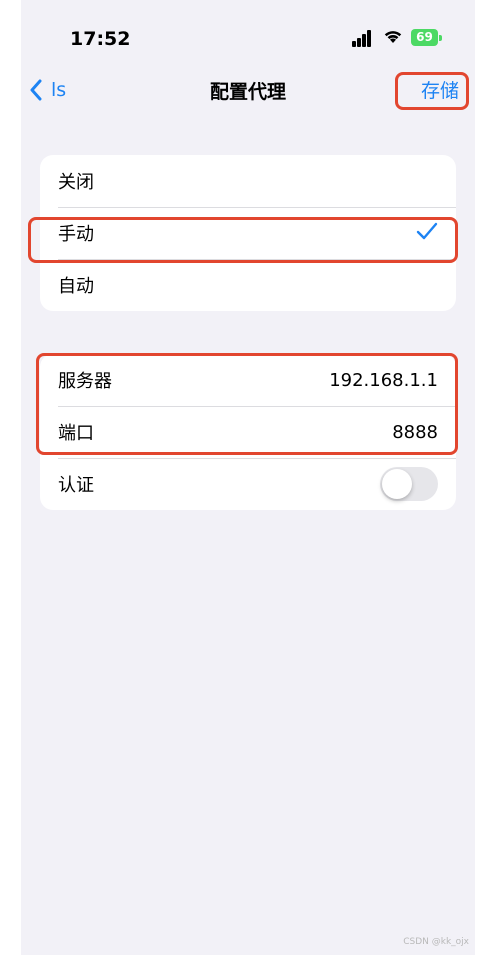 This screenshot has width=484, height=955. I want to click on page-title: 配置代理, so click(247, 92).